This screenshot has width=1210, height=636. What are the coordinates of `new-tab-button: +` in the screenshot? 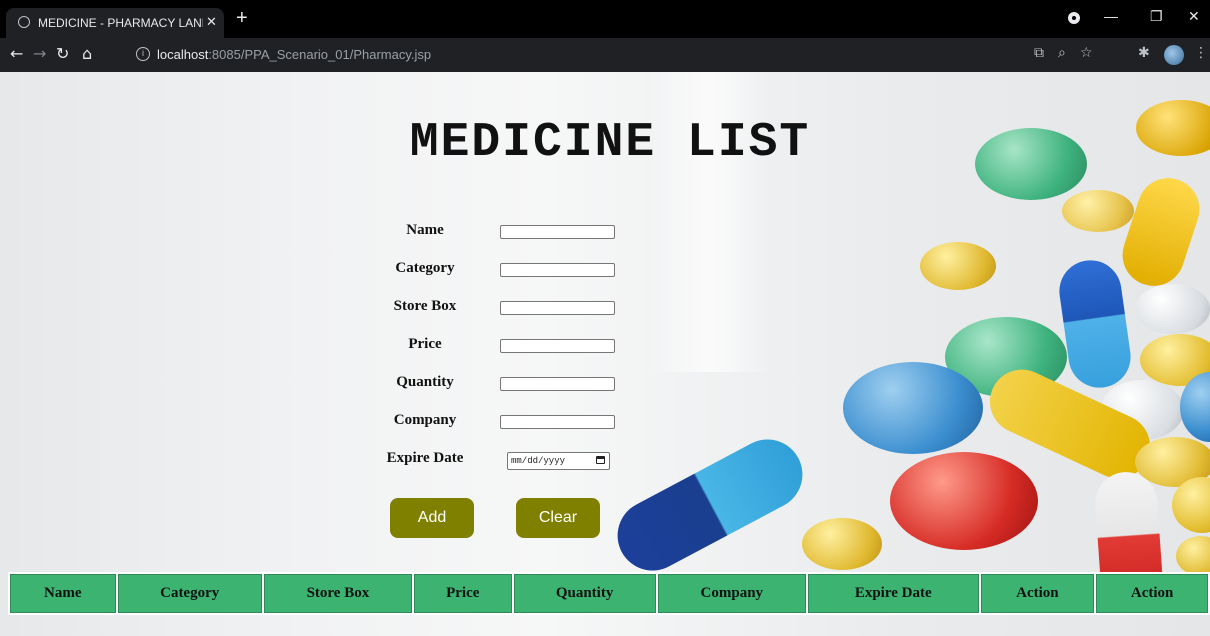 It's located at (242, 18).